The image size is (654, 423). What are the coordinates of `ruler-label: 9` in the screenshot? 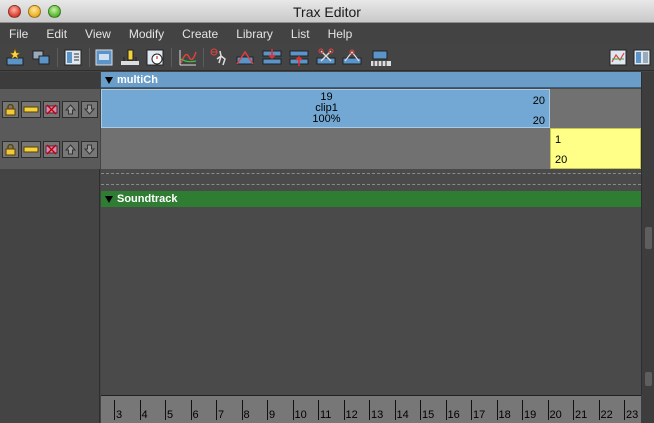 It's located at (272, 415).